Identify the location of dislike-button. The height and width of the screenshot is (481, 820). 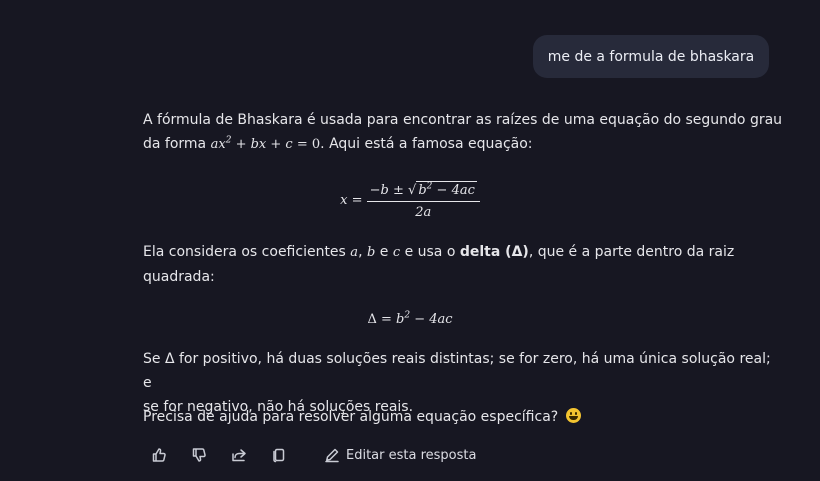
(199, 455).